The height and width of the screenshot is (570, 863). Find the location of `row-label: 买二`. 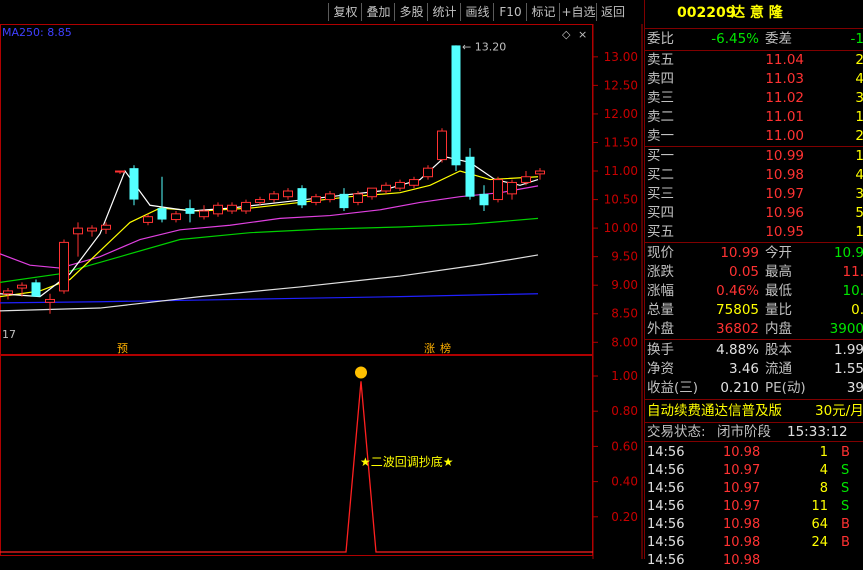

row-label: 买二 is located at coordinates (660, 175).